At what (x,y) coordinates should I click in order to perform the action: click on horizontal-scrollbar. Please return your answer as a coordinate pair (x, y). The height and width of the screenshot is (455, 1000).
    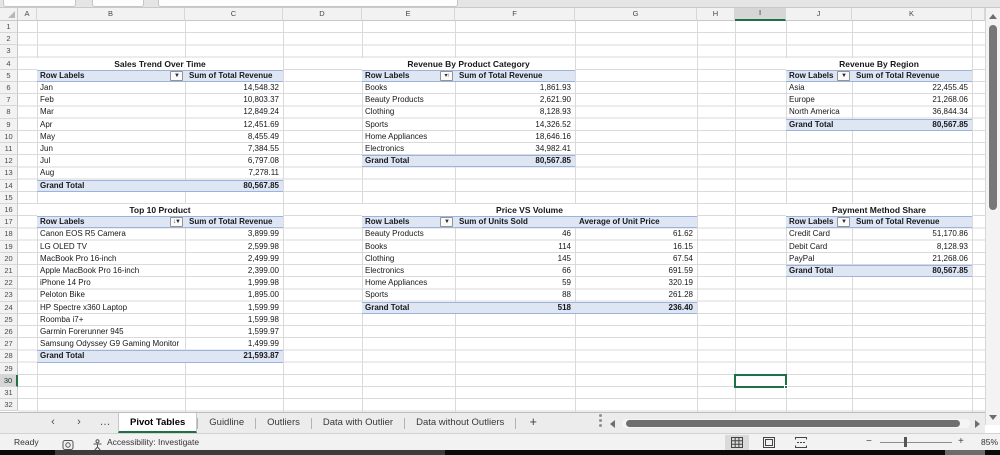
    Looking at the image, I should click on (796, 423).